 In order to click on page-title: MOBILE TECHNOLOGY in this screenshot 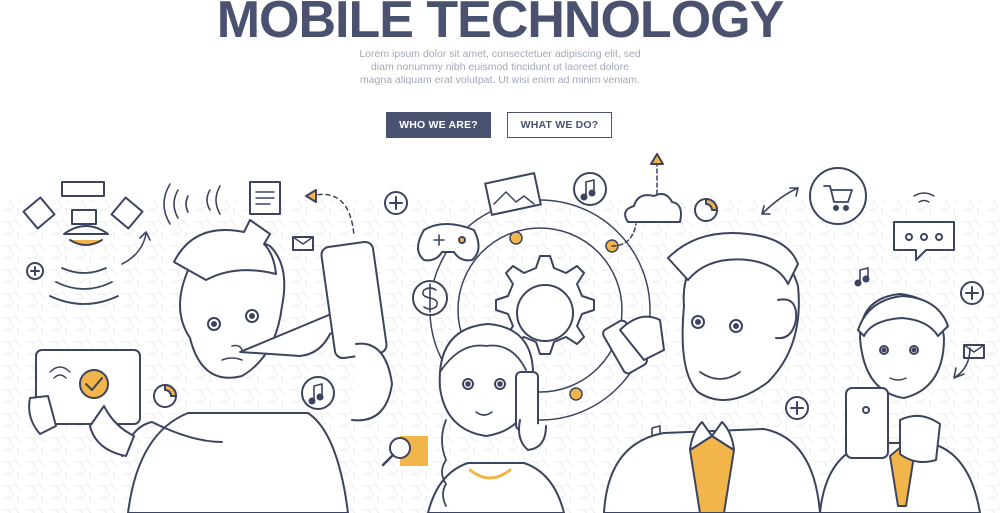, I will do `click(500, 24)`.